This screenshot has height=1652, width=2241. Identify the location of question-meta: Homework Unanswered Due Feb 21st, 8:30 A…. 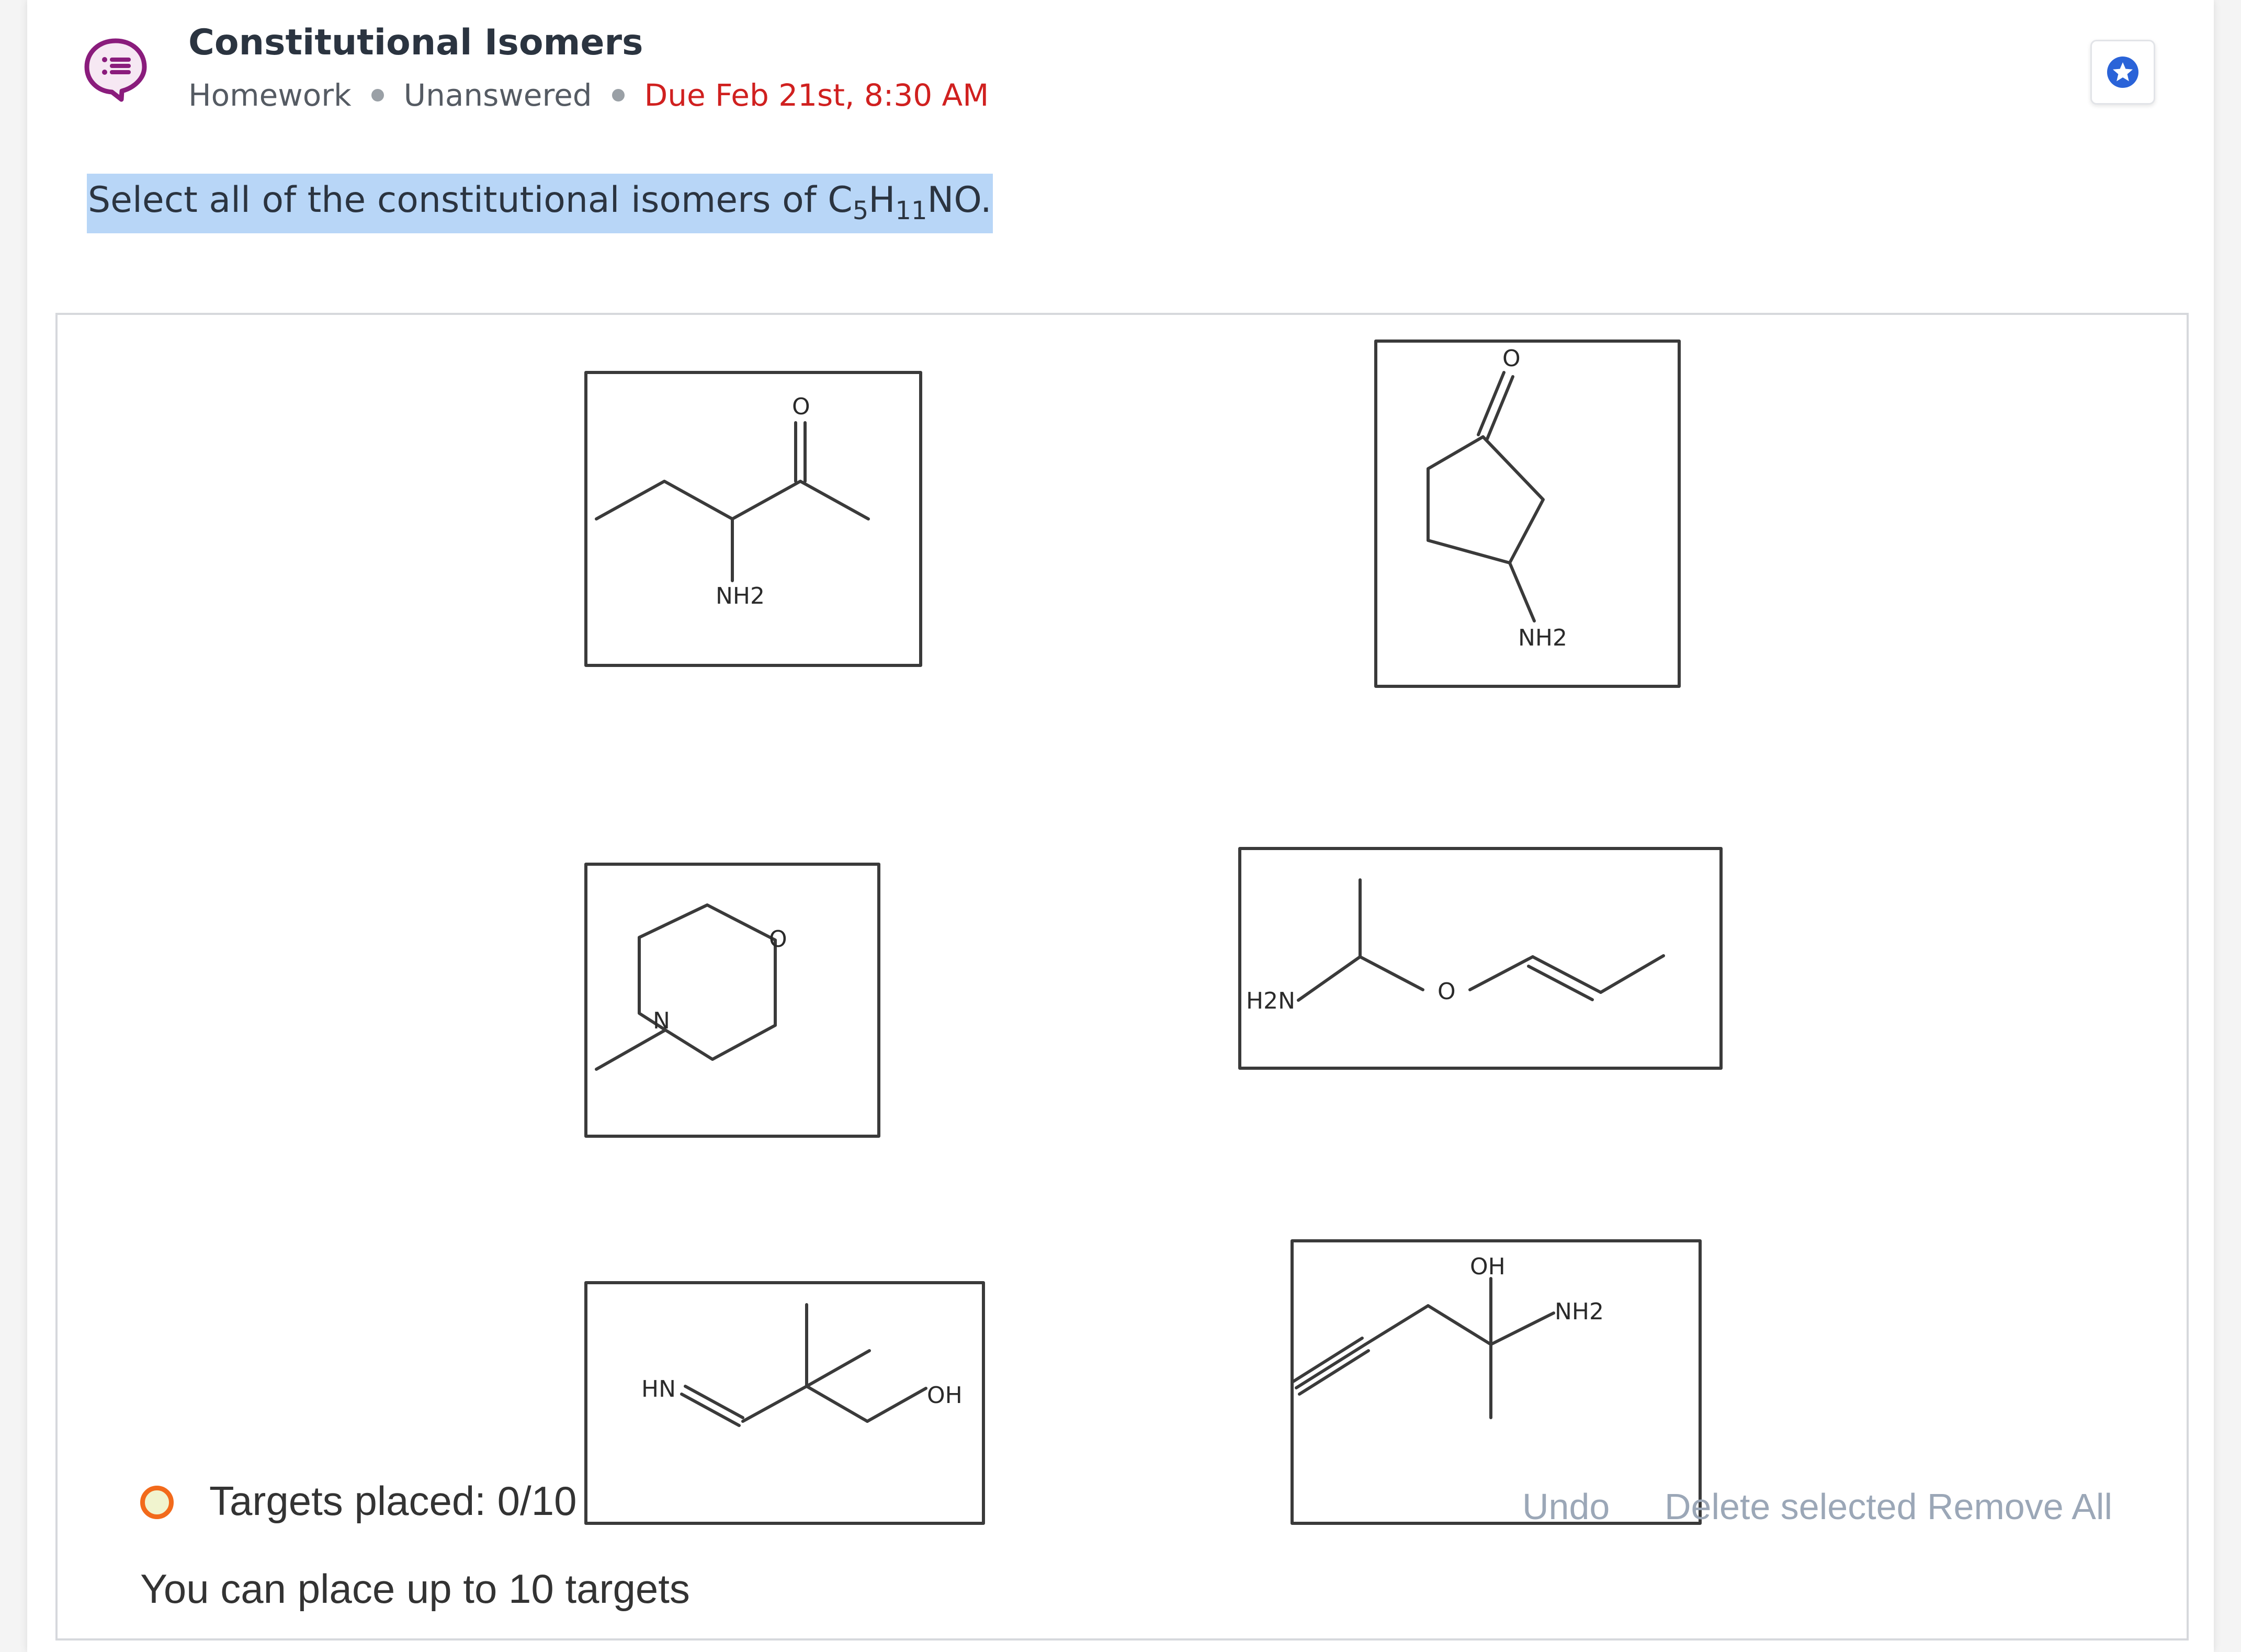
(588, 95).